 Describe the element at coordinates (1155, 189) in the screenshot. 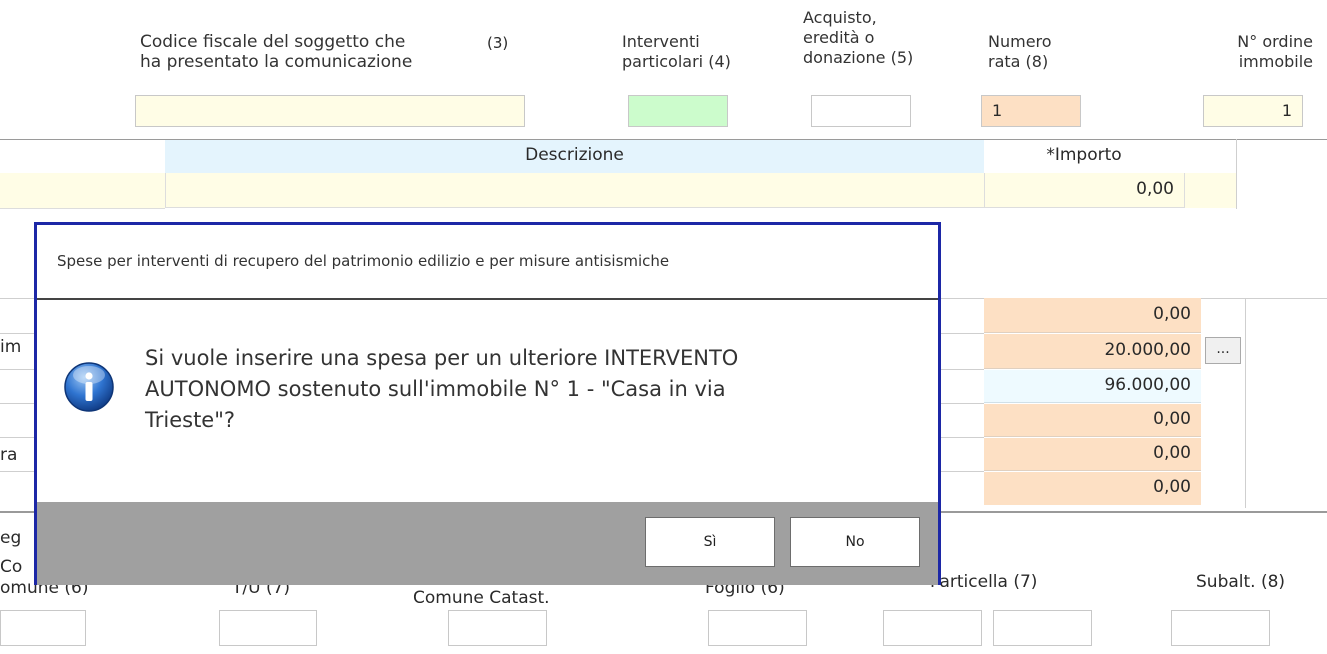

I see `importo-value: 0,00` at that location.